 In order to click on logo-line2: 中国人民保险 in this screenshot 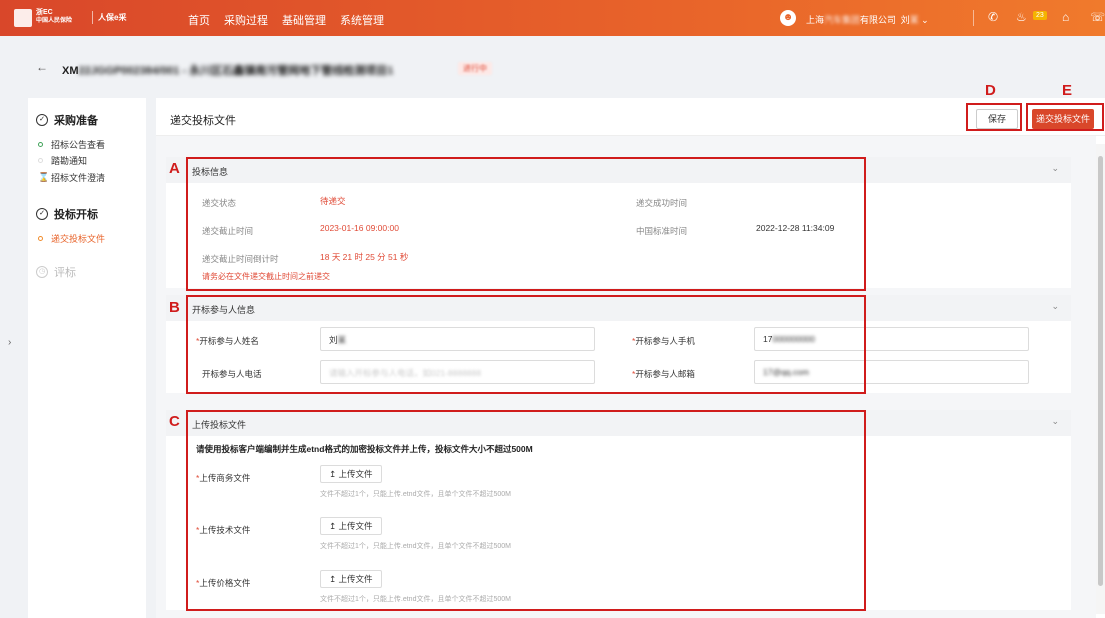, I will do `click(54, 21)`.